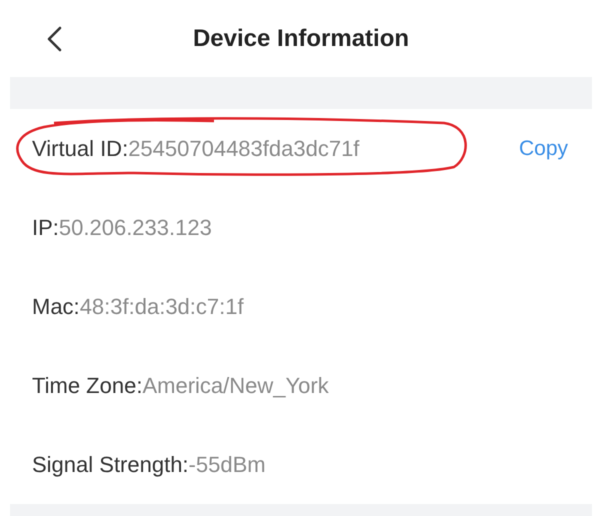  I want to click on info-text: Signal Strength:-55dBm, so click(149, 465).